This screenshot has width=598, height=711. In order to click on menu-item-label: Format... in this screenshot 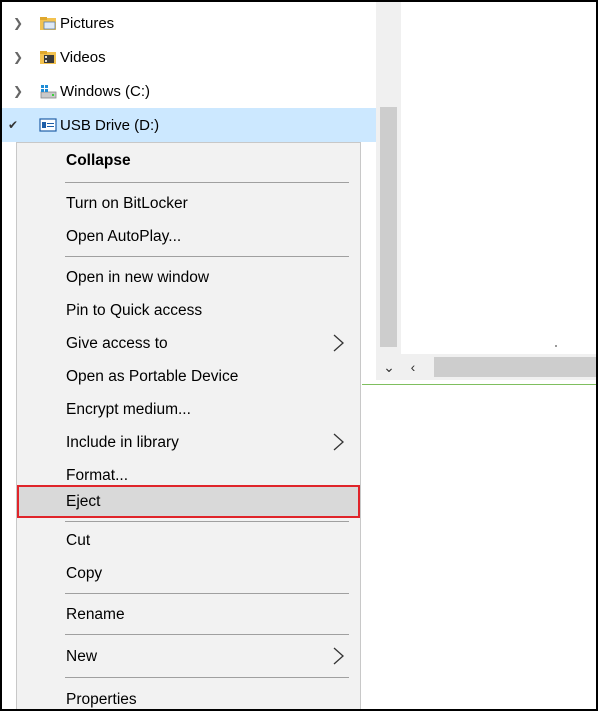, I will do `click(97, 475)`.